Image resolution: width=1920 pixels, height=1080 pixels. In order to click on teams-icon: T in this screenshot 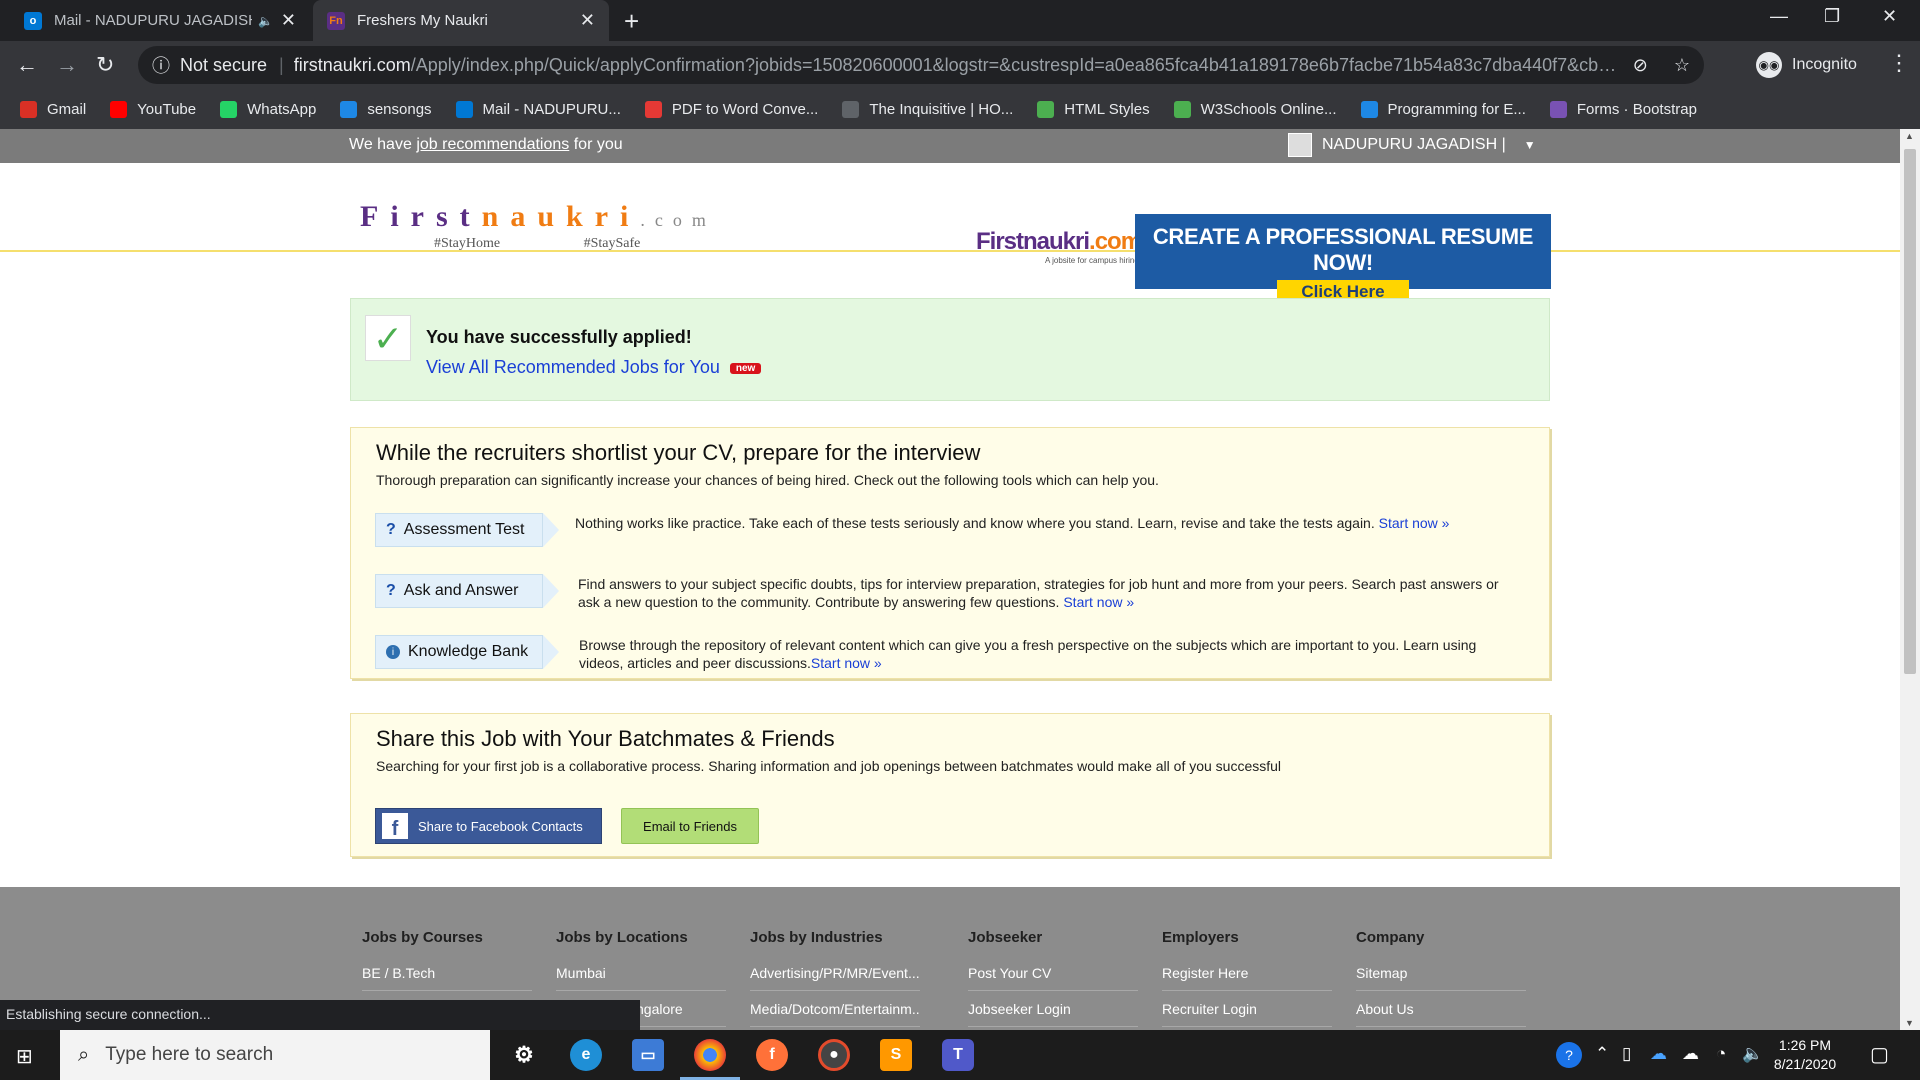, I will do `click(958, 1055)`.